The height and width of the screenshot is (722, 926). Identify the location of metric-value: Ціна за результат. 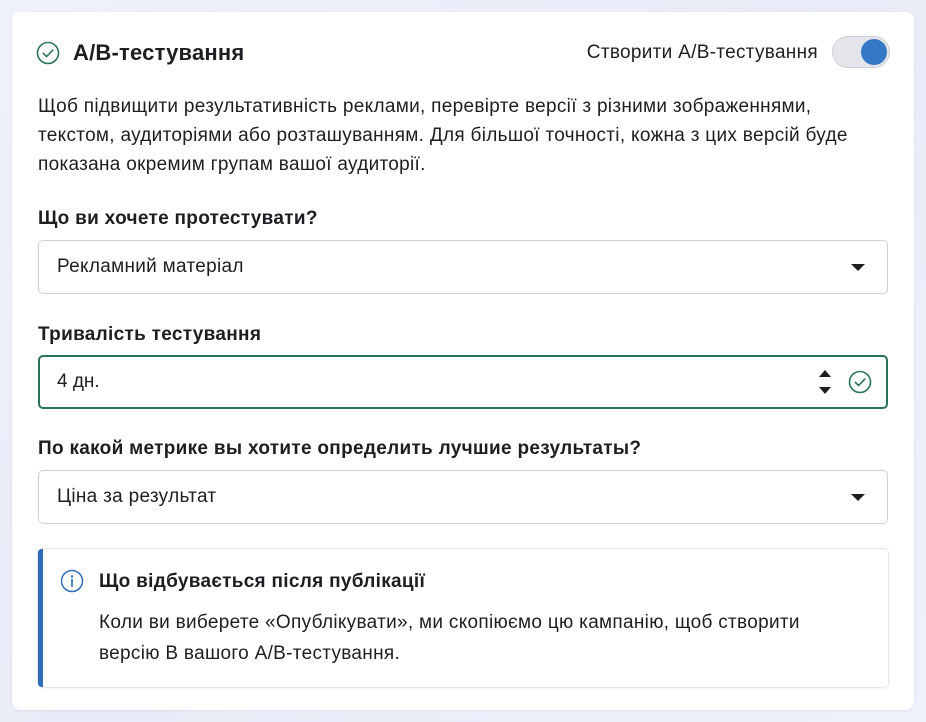
(137, 496).